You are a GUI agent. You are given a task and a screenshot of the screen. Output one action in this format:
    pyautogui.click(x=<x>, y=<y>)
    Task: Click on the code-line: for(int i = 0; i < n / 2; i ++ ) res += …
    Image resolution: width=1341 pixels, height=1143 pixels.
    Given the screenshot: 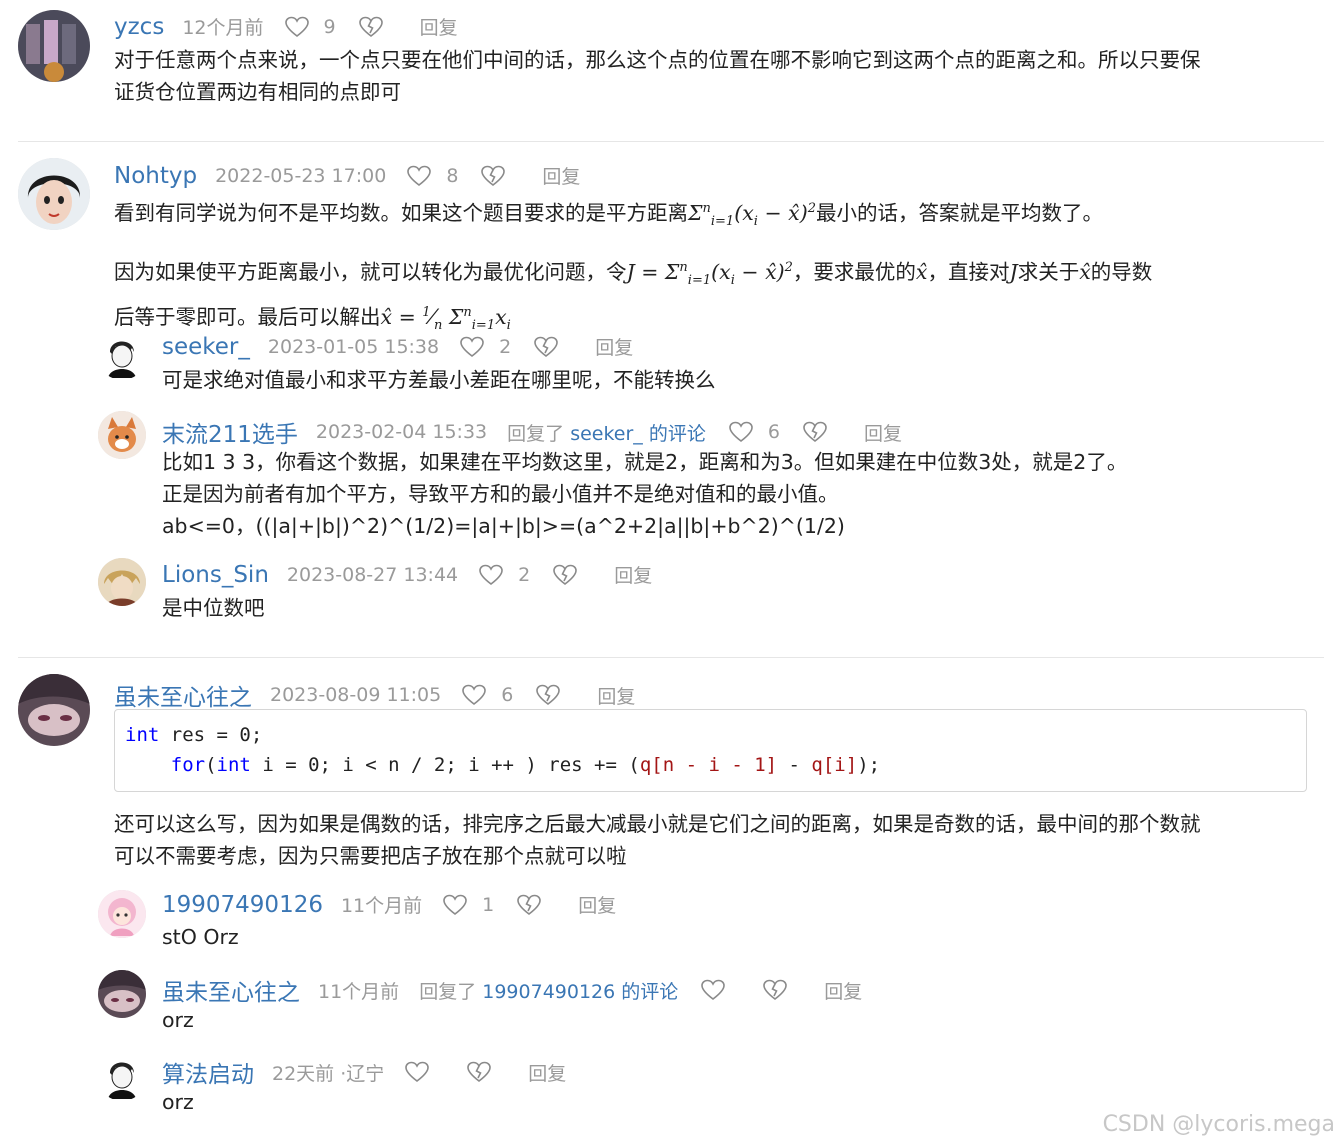 What is the action you would take?
    pyautogui.click(x=525, y=765)
    